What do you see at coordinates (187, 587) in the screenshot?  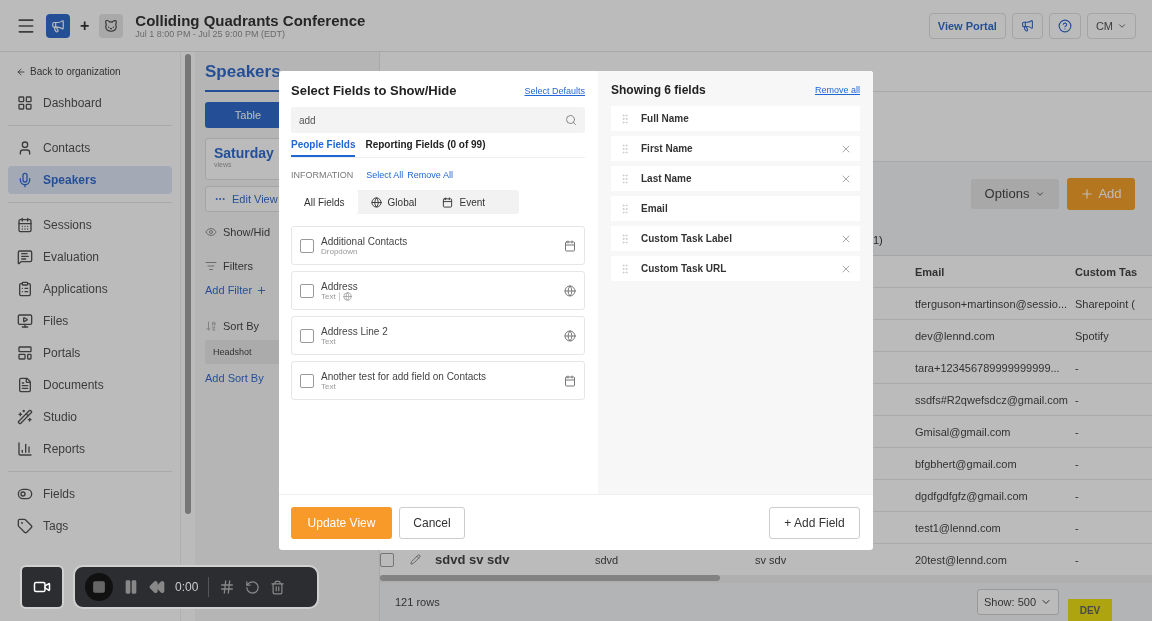 I see `recording-time: 0:00` at bounding box center [187, 587].